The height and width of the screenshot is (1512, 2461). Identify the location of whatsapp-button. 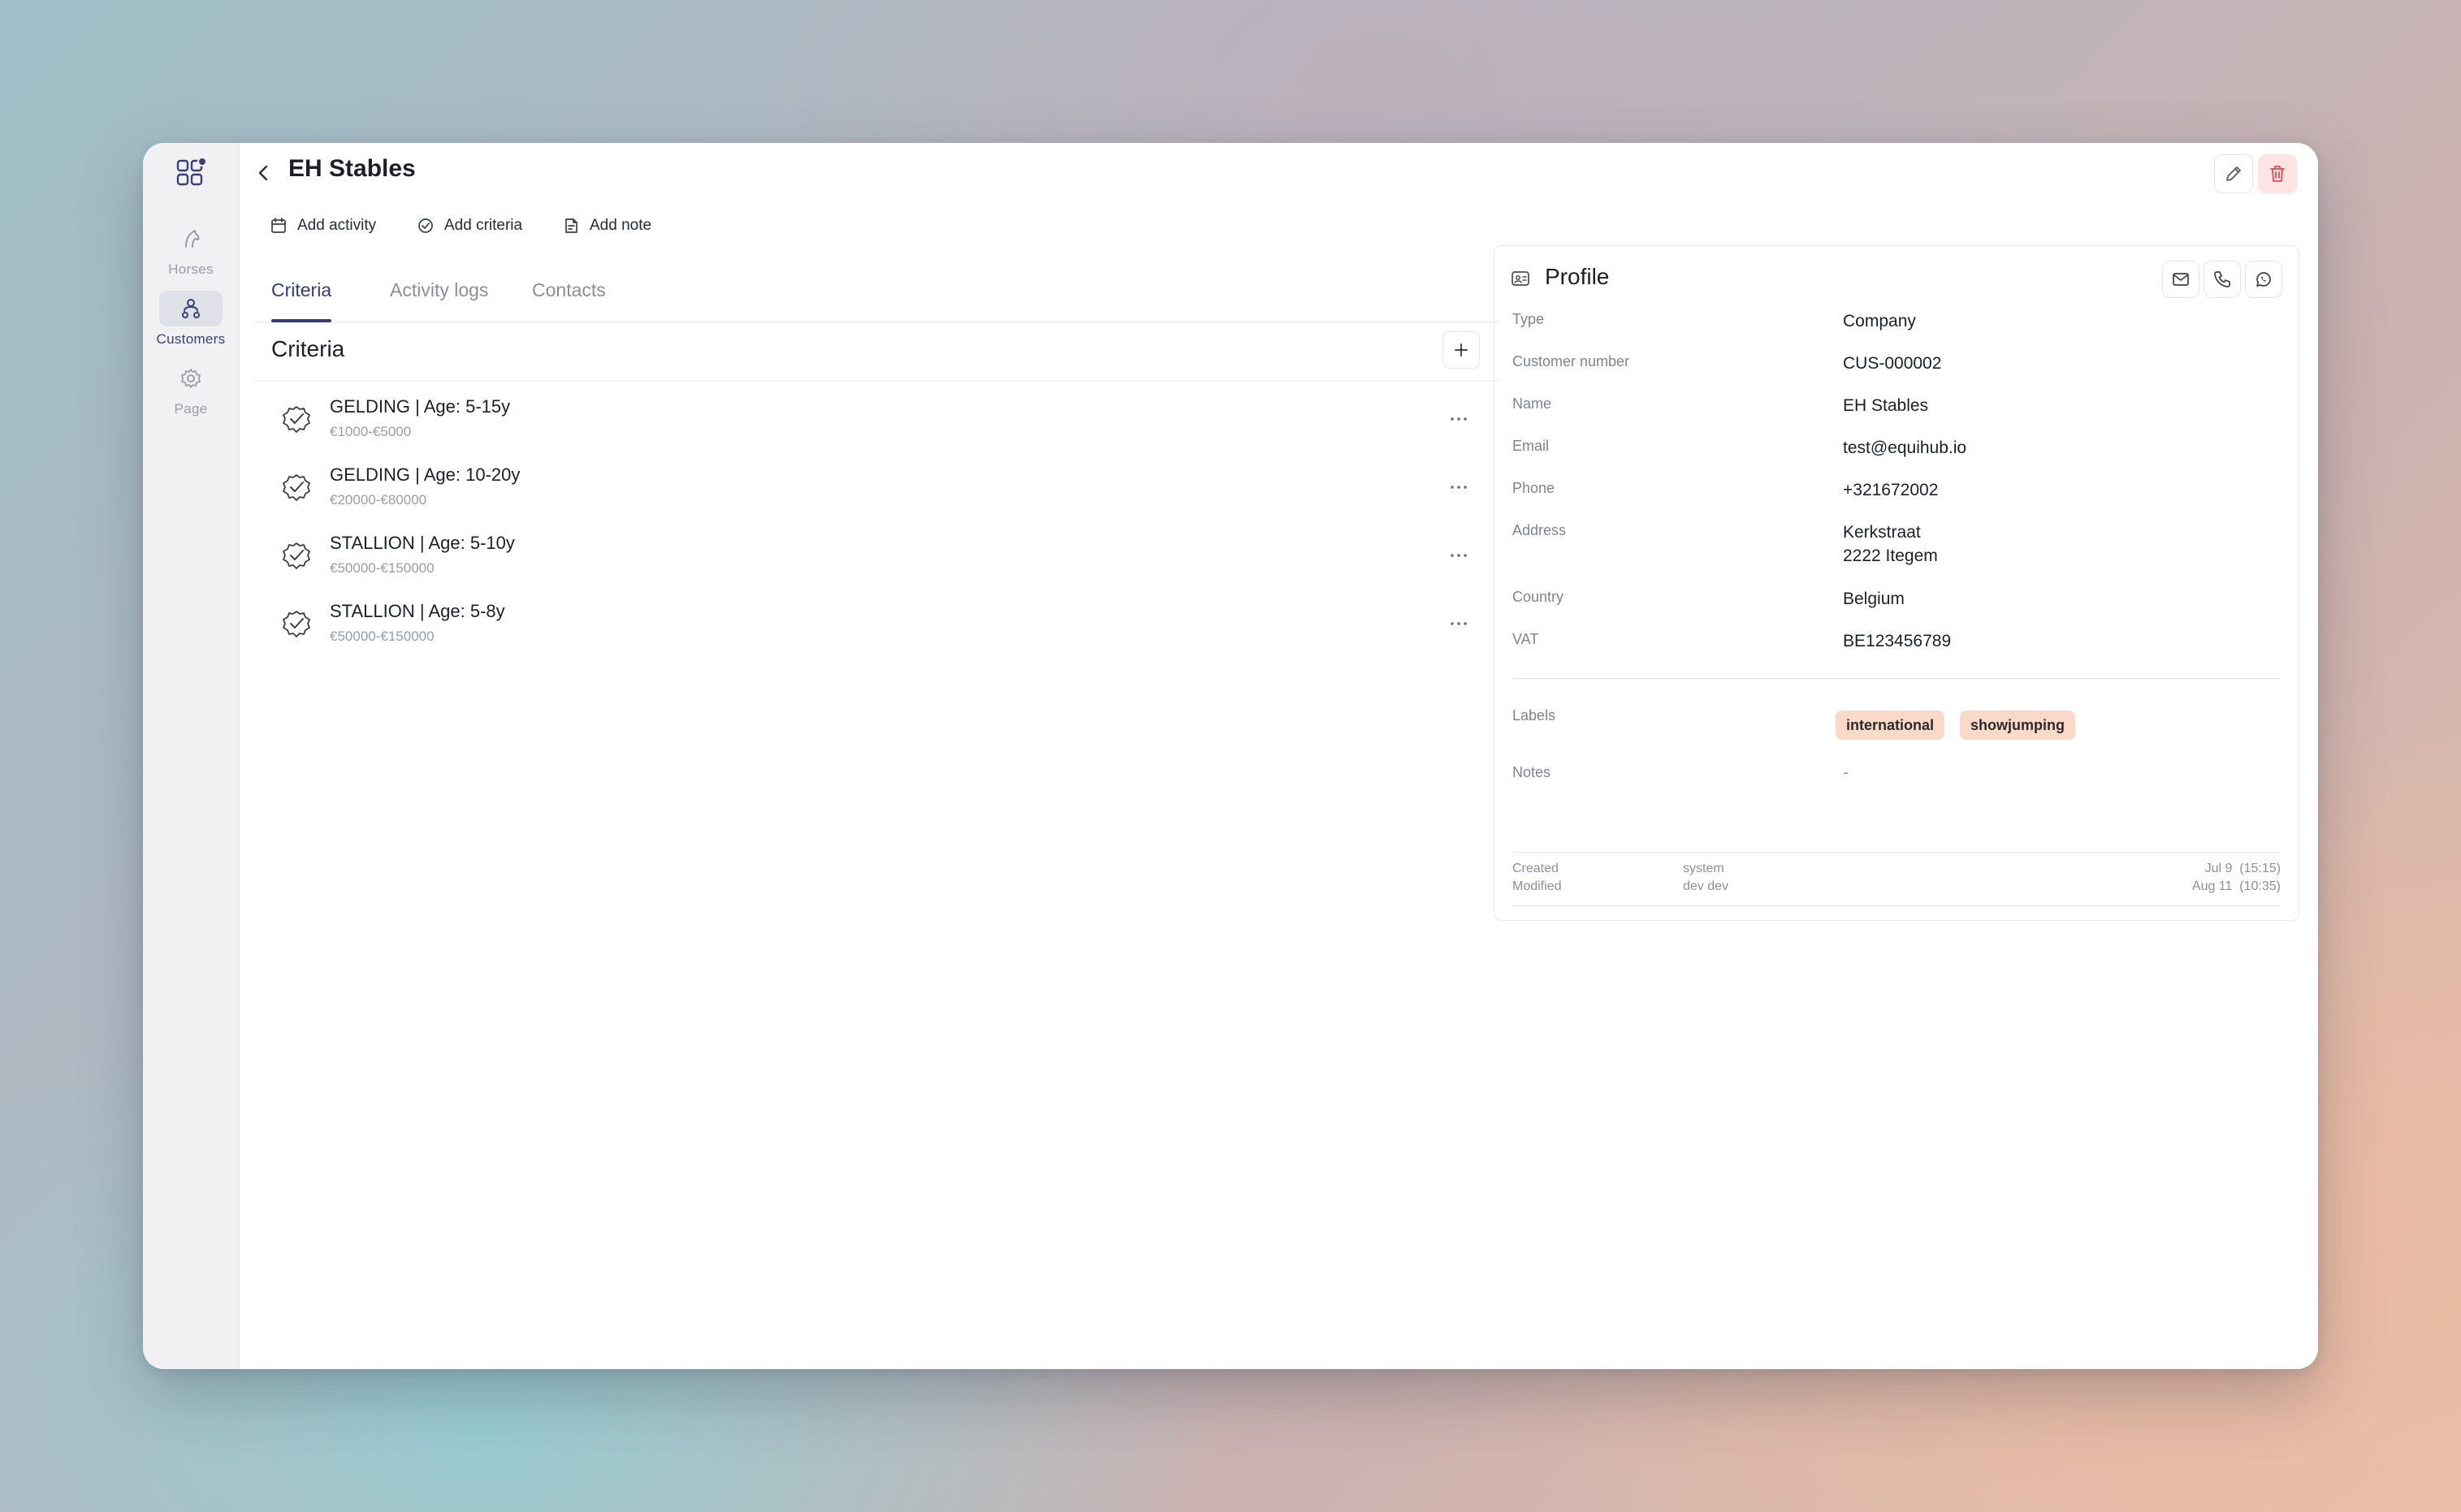
(2263, 279).